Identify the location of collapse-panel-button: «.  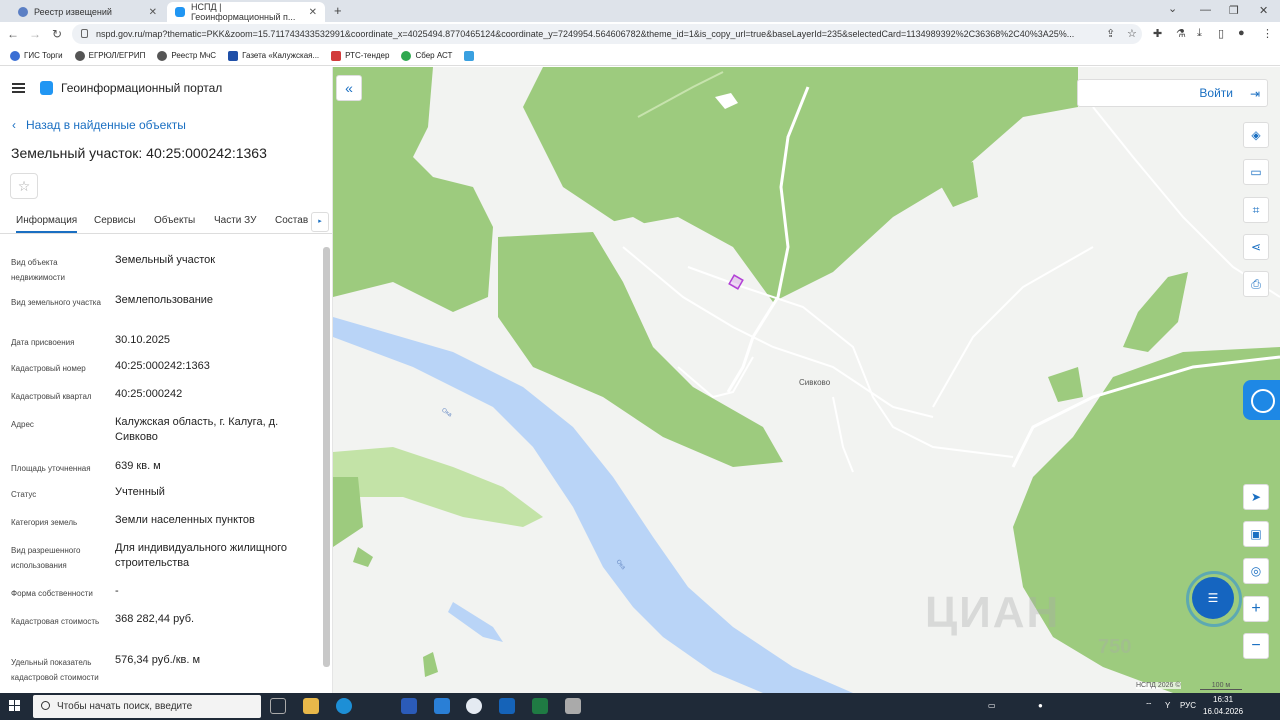
(349, 88).